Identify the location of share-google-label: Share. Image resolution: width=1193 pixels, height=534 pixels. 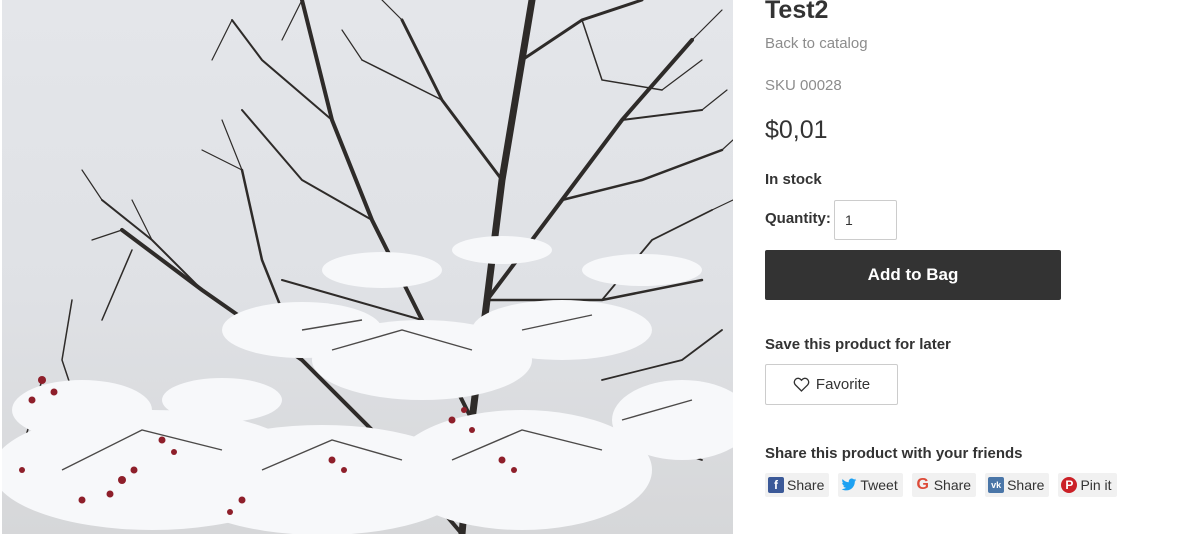
(952, 485).